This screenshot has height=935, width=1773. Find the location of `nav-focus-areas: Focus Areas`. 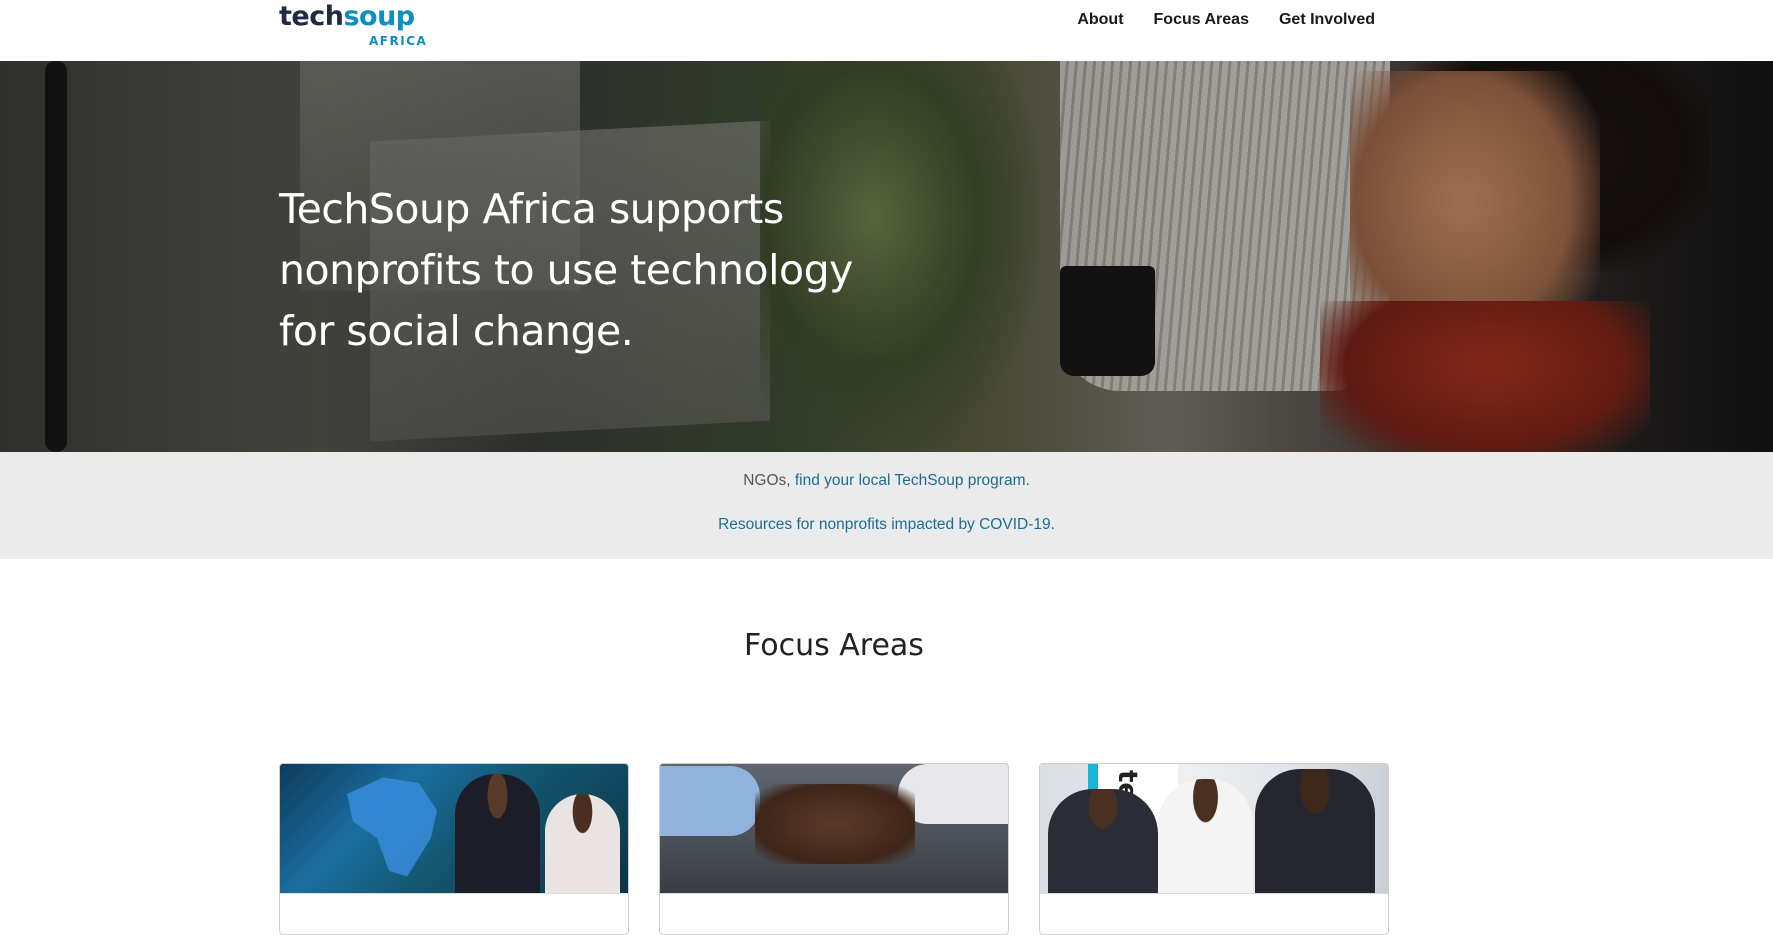

nav-focus-areas: Focus Areas is located at coordinates (1201, 20).